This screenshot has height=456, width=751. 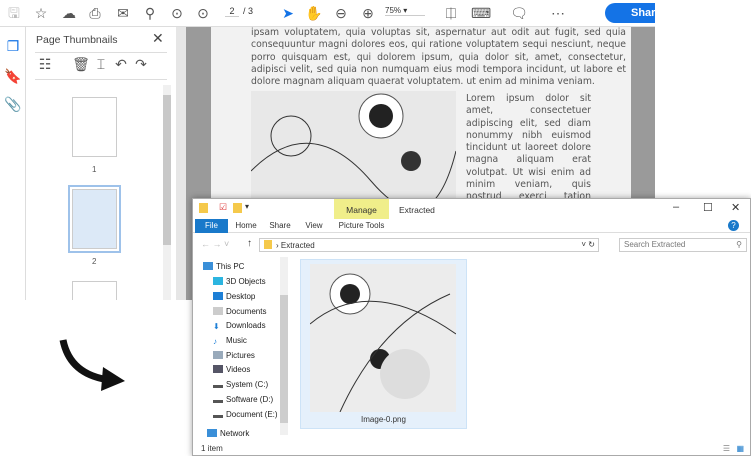 I want to click on nav-desktop: Desktop, so click(x=234, y=296).